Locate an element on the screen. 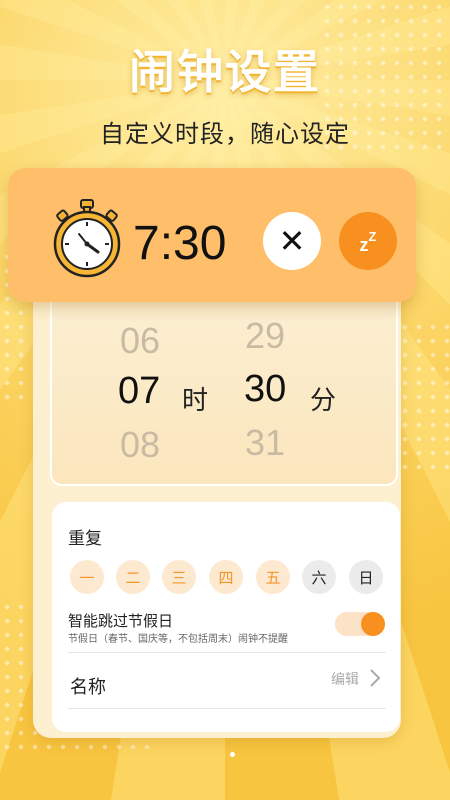 The image size is (450, 800). holiday-skip-label: 智能跳过节假日 is located at coordinates (121, 621).